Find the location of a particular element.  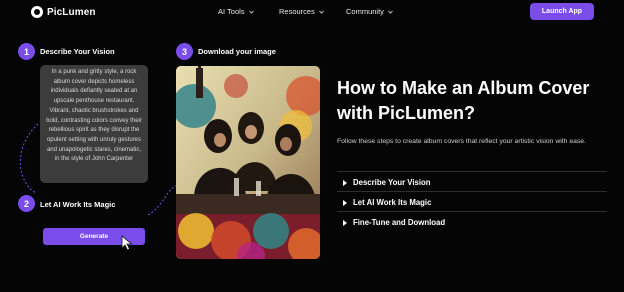

nav-item-resources: Resources is located at coordinates (301, 11).